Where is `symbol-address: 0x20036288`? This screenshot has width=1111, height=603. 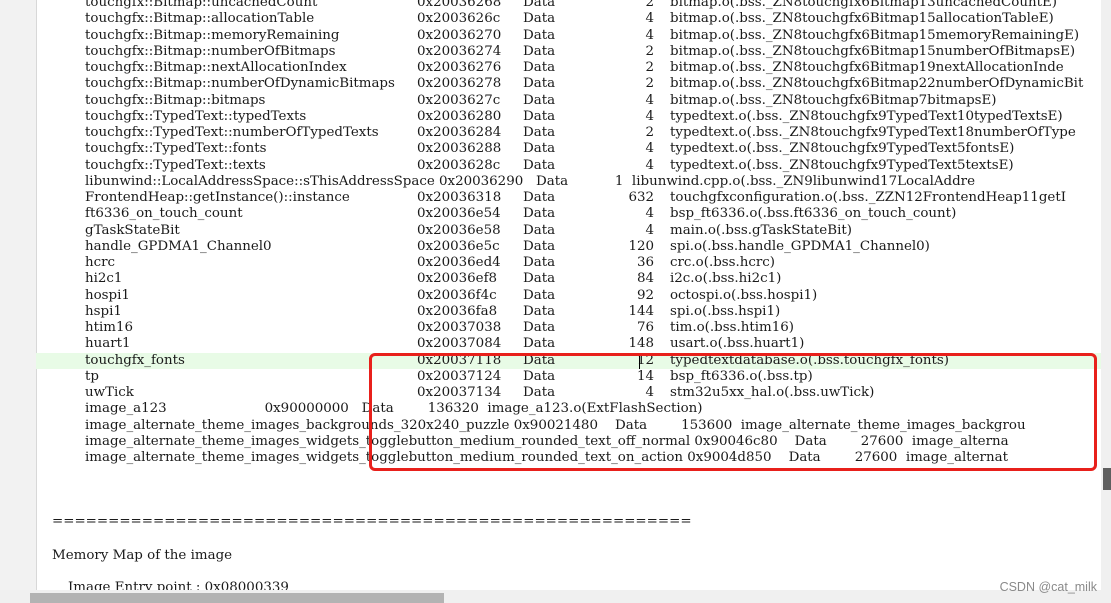 symbol-address: 0x20036288 is located at coordinates (459, 149).